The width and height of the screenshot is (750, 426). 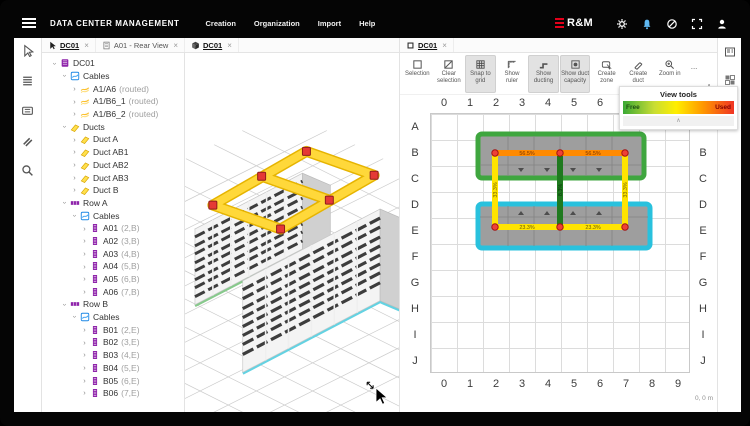 What do you see at coordinates (277, 23) in the screenshot?
I see `menu-item-organization: Organization` at bounding box center [277, 23].